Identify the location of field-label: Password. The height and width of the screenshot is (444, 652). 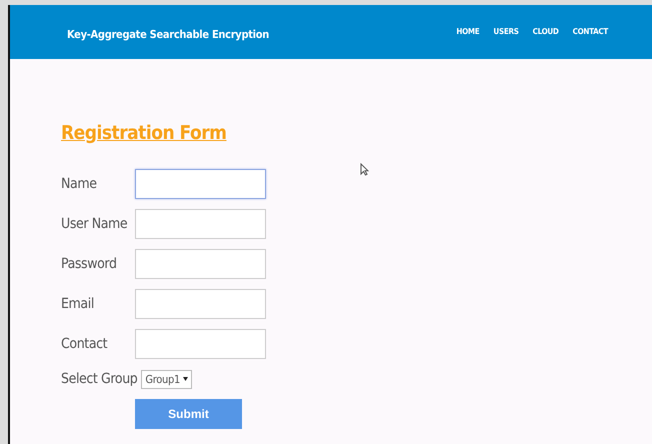
(89, 264).